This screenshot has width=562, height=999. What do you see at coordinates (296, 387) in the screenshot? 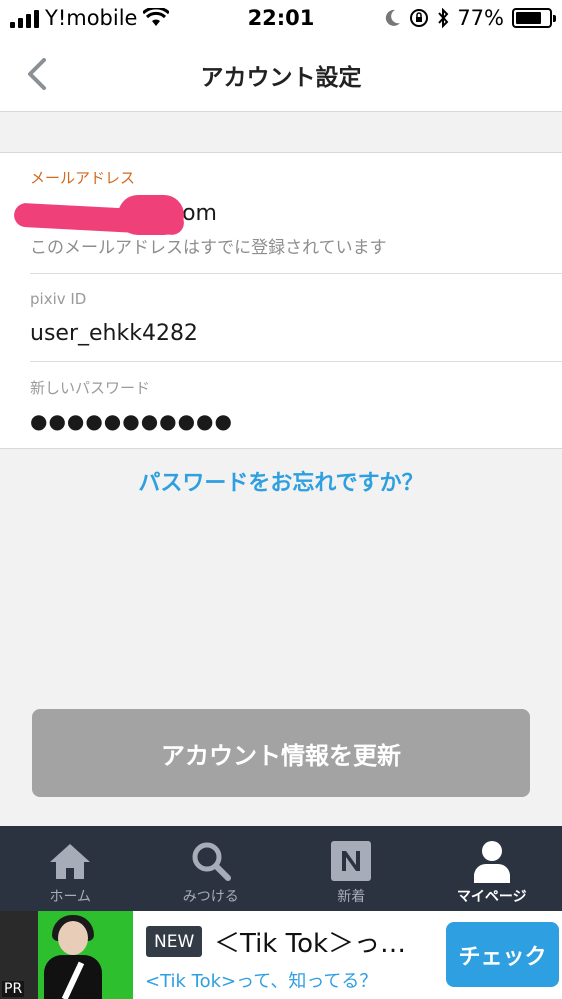
I see `password-label-row: 新しいパスワード` at bounding box center [296, 387].